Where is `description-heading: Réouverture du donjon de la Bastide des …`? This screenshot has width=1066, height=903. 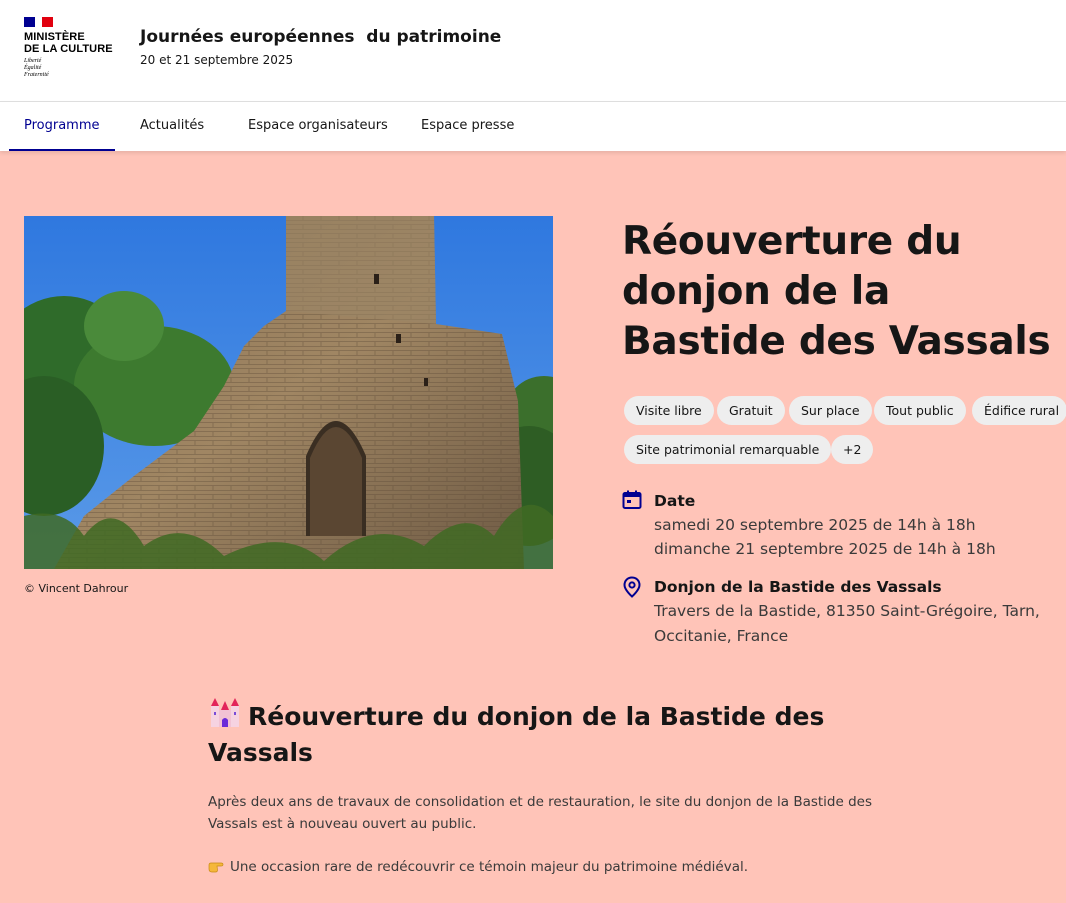 description-heading: Réouverture du donjon de la Bastide des … is located at coordinates (538, 734).